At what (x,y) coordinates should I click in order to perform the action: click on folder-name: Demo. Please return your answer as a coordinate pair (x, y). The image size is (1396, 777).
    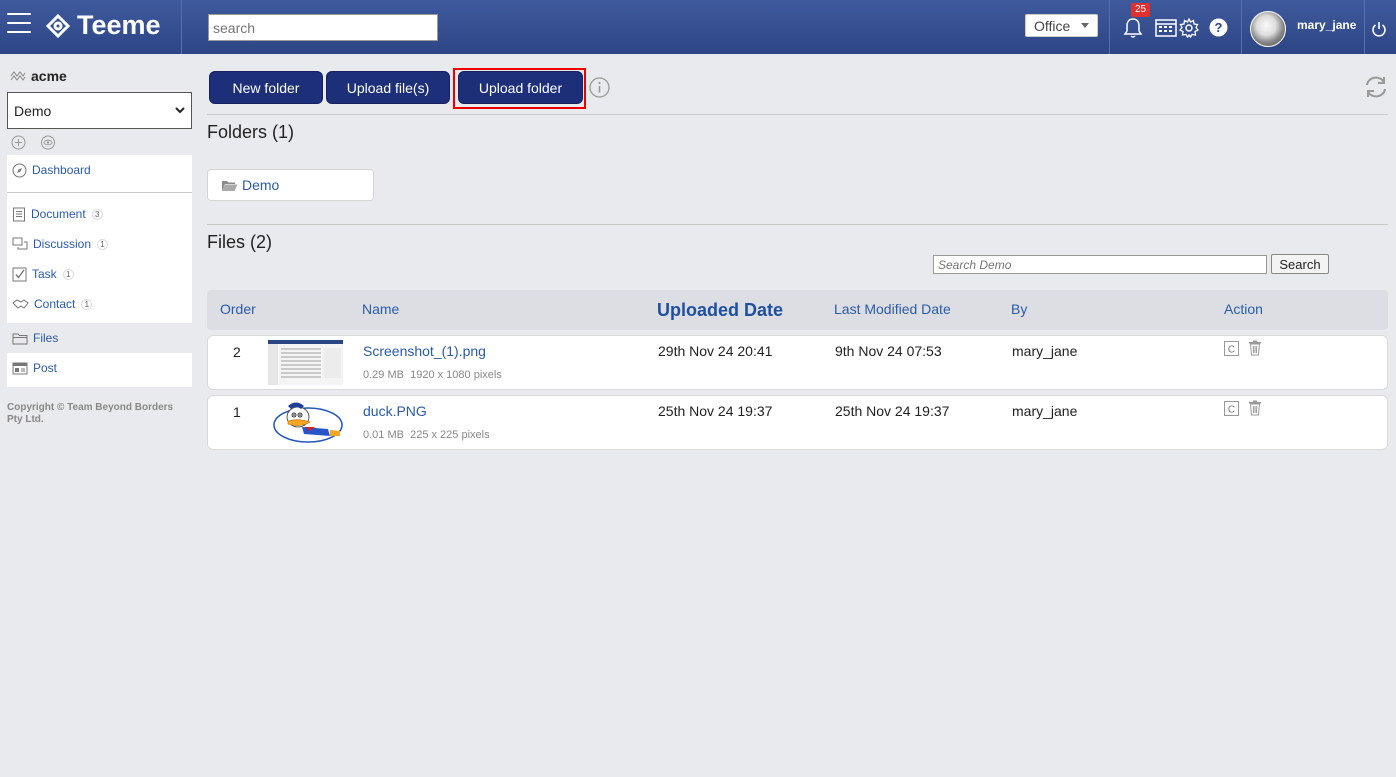
    Looking at the image, I should click on (261, 185).